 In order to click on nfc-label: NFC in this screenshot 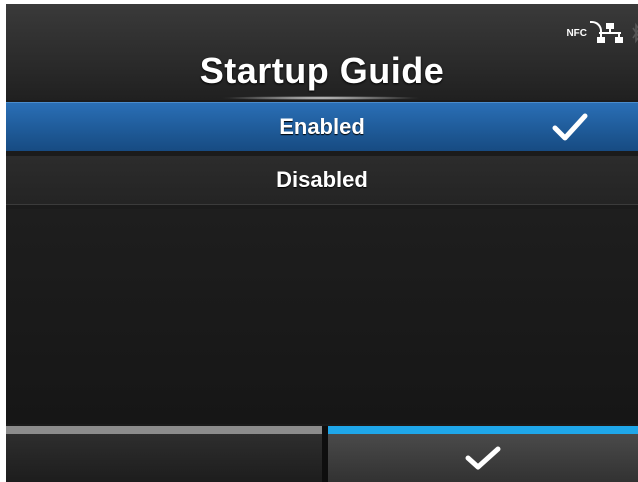, I will do `click(576, 33)`.